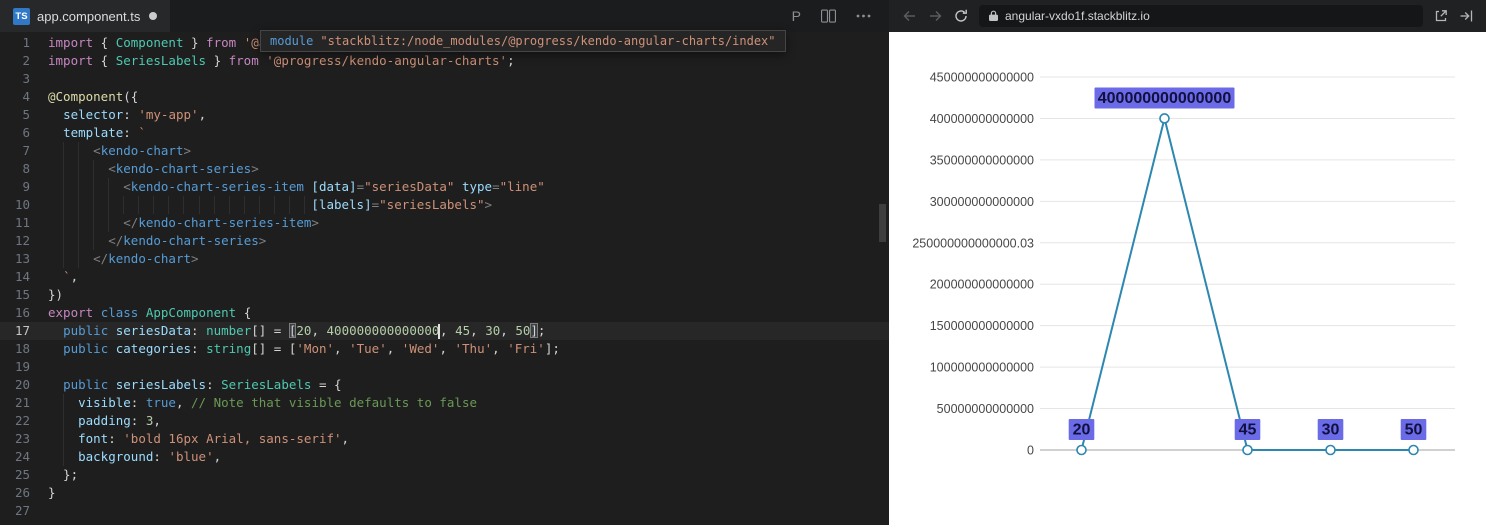  I want to click on code-line: 7 <kendo-chart>, so click(444, 151).